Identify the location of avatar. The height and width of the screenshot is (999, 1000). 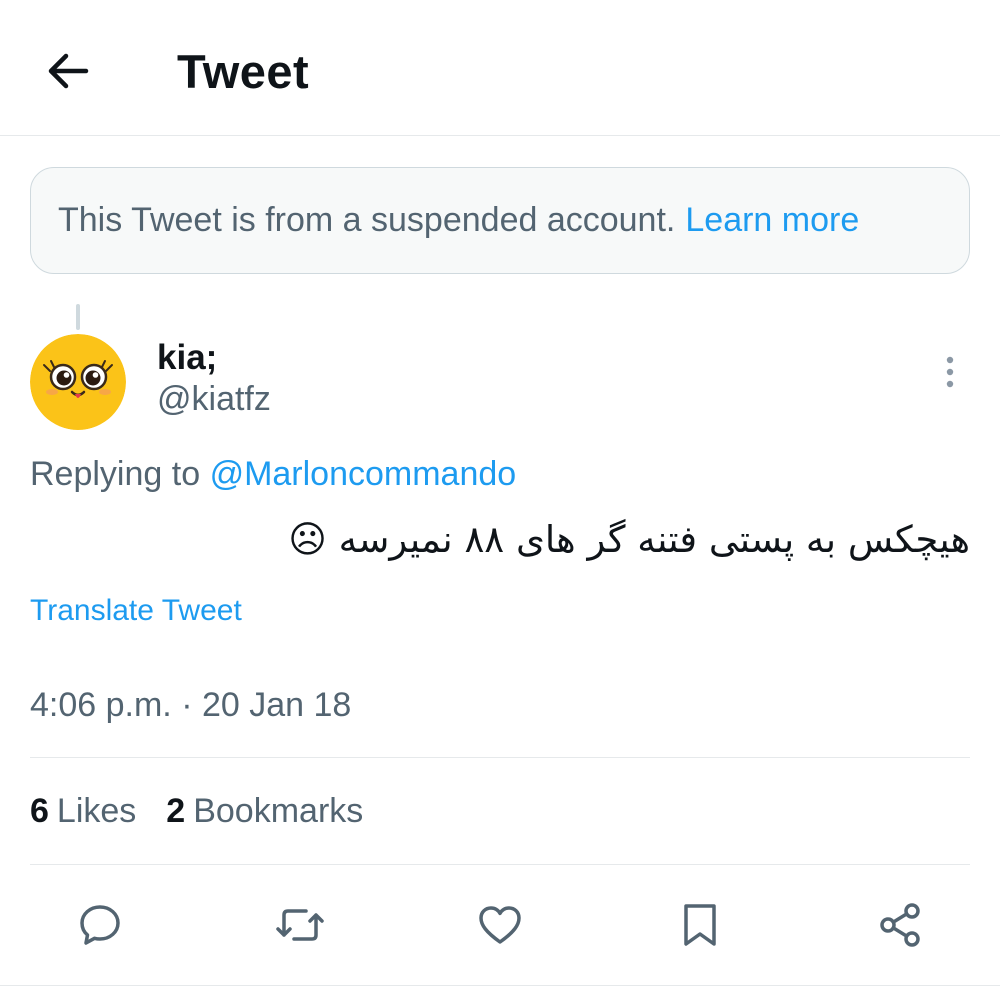
(78, 382).